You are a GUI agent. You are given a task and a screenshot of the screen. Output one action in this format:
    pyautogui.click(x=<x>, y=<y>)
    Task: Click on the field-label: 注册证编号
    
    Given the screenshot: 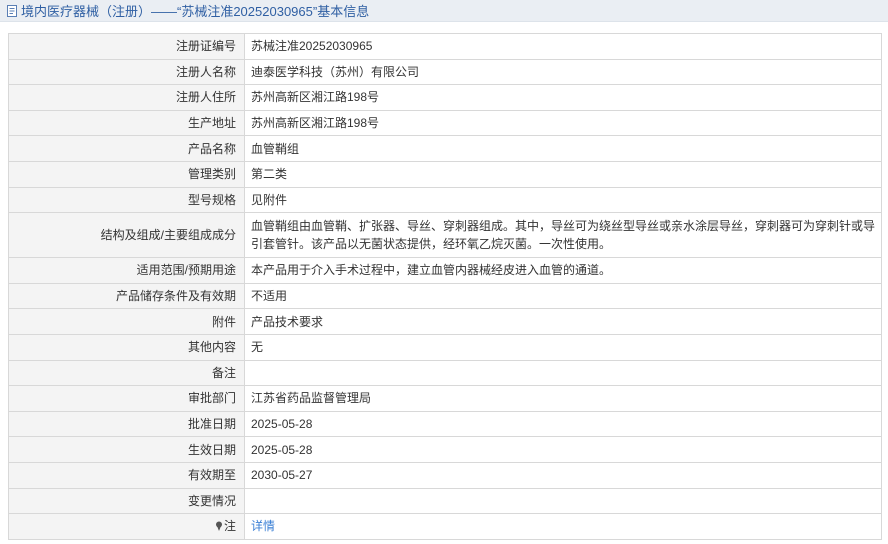 What is the action you would take?
    pyautogui.click(x=126, y=46)
    